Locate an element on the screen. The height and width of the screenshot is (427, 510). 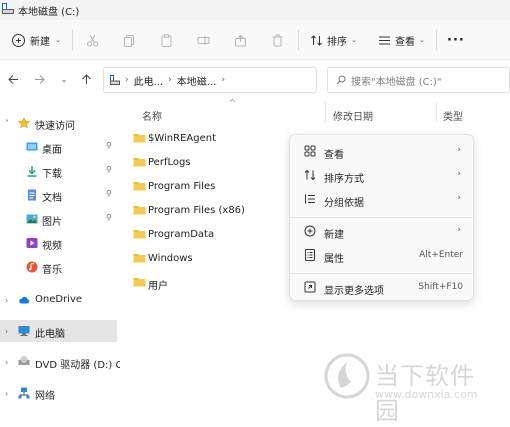
menu-item-label: 显示更多选项 is located at coordinates (354, 291).